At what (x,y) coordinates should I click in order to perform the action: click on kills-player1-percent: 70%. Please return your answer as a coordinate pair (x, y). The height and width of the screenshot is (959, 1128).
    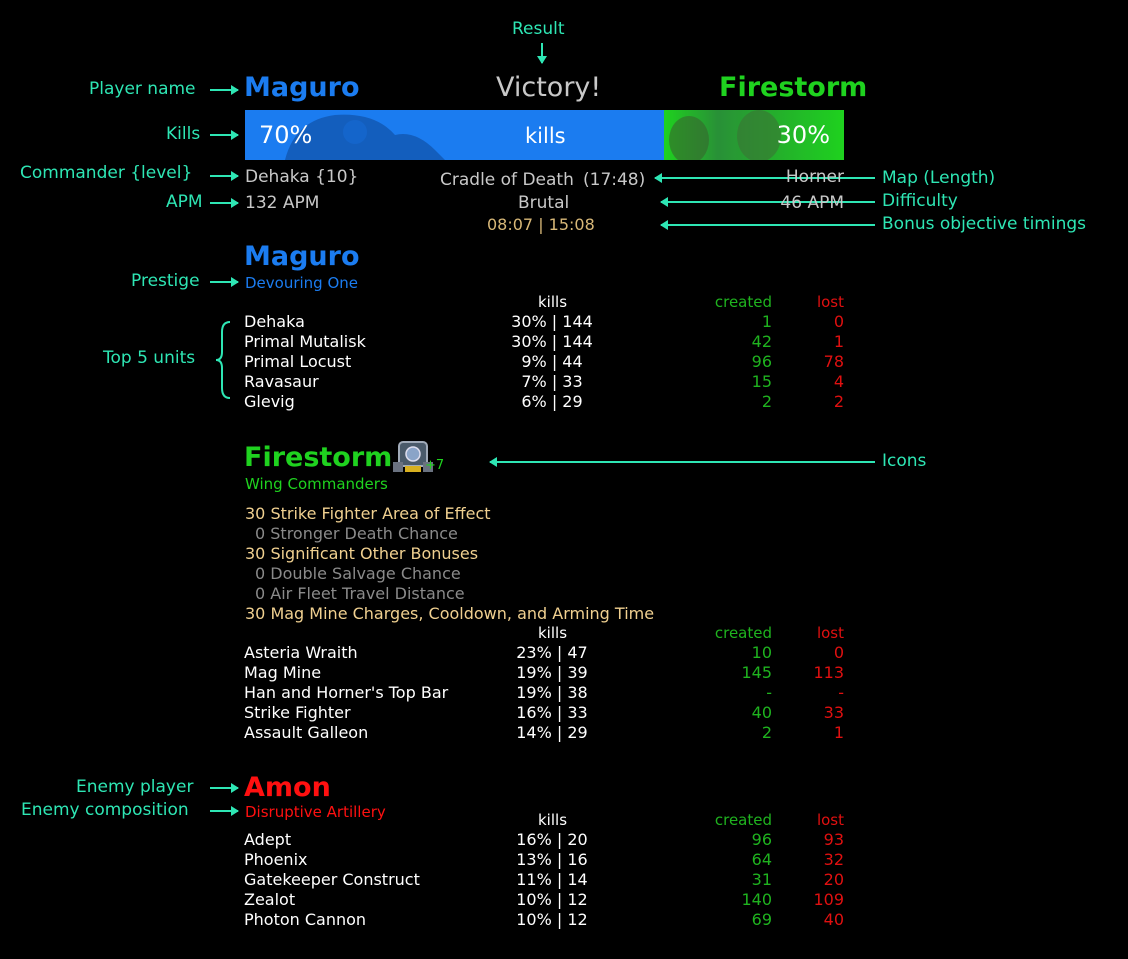
    Looking at the image, I should click on (286, 135).